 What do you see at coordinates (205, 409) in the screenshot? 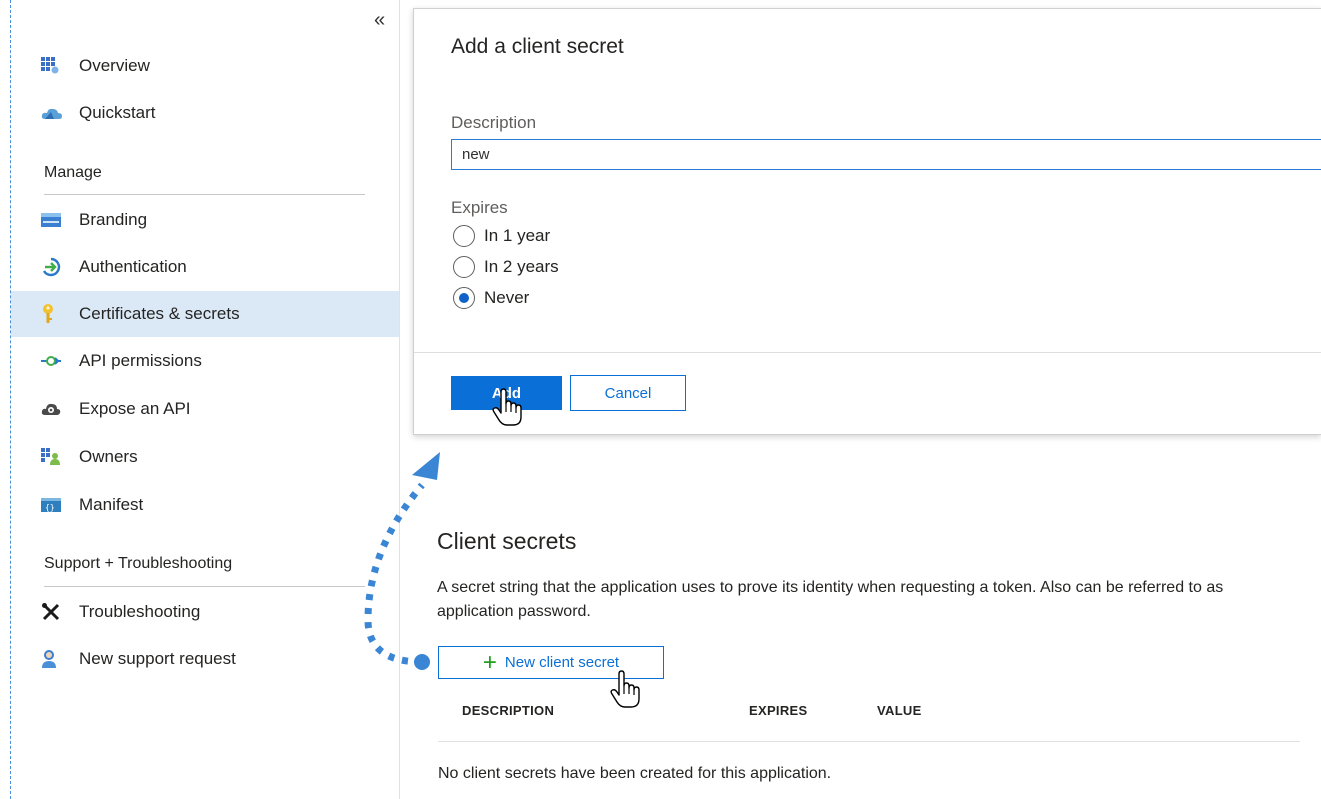
I see `sidebar-item-expose-an-api: Expose an API` at bounding box center [205, 409].